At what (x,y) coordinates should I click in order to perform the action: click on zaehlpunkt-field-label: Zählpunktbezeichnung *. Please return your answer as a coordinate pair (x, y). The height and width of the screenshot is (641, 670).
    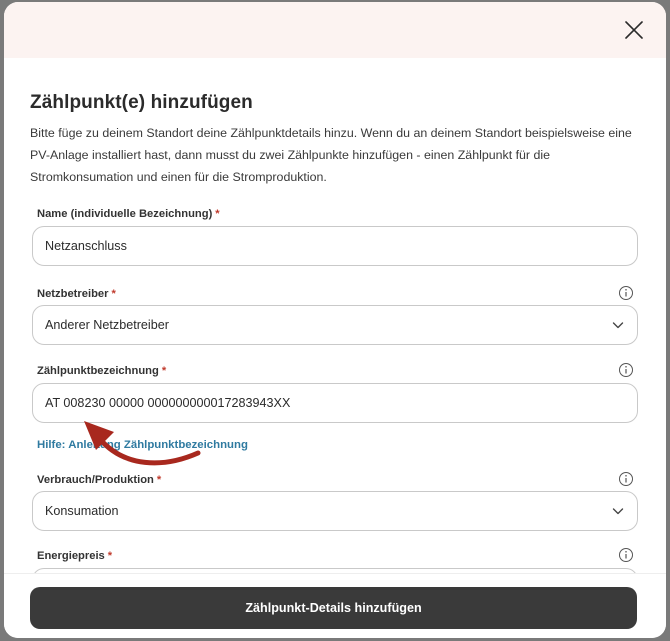
    Looking at the image, I should click on (102, 371).